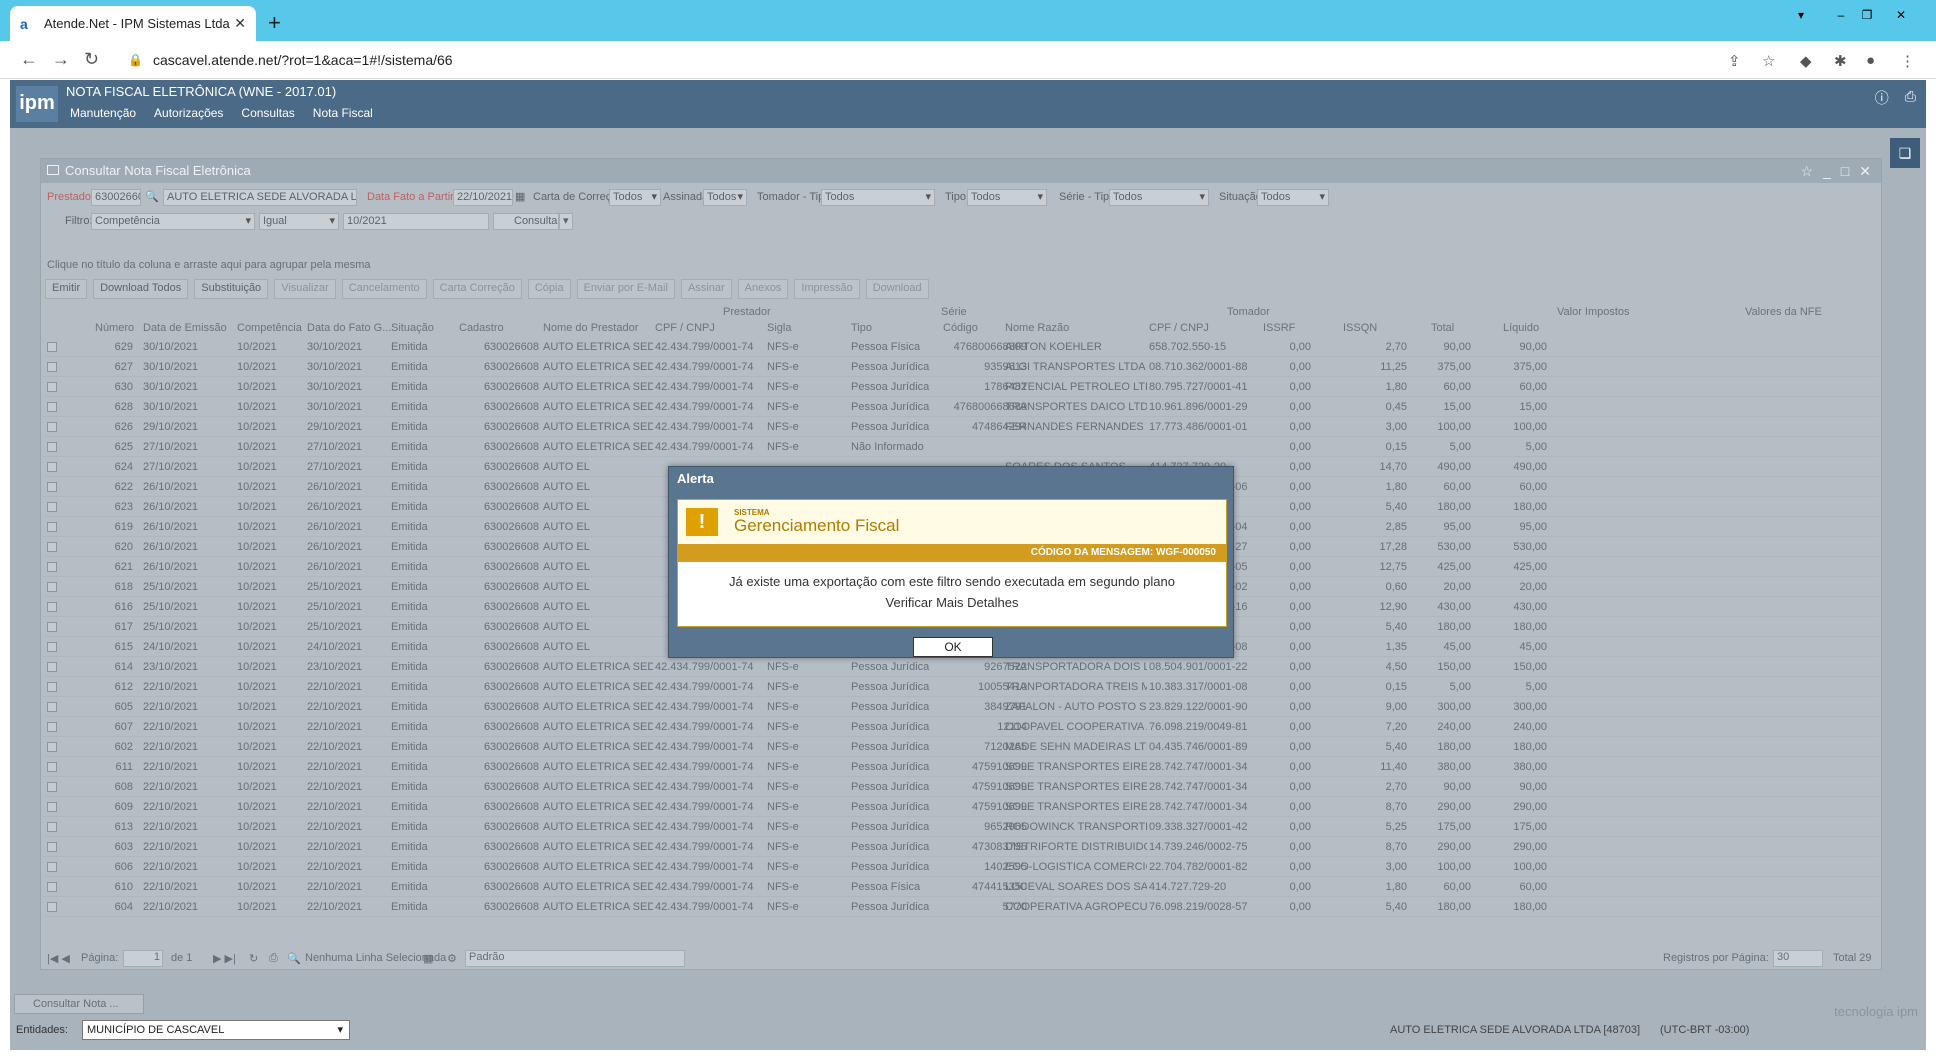  What do you see at coordinates (141, 289) in the screenshot?
I see `download-todos-button: Download Todos` at bounding box center [141, 289].